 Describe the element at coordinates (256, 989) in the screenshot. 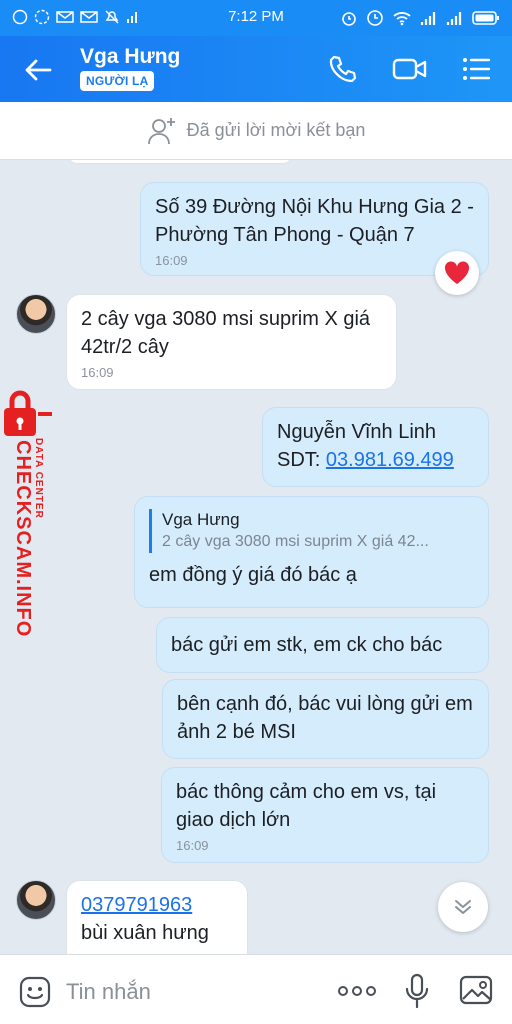

I see `message-input-bar: Tin nhắn` at that location.